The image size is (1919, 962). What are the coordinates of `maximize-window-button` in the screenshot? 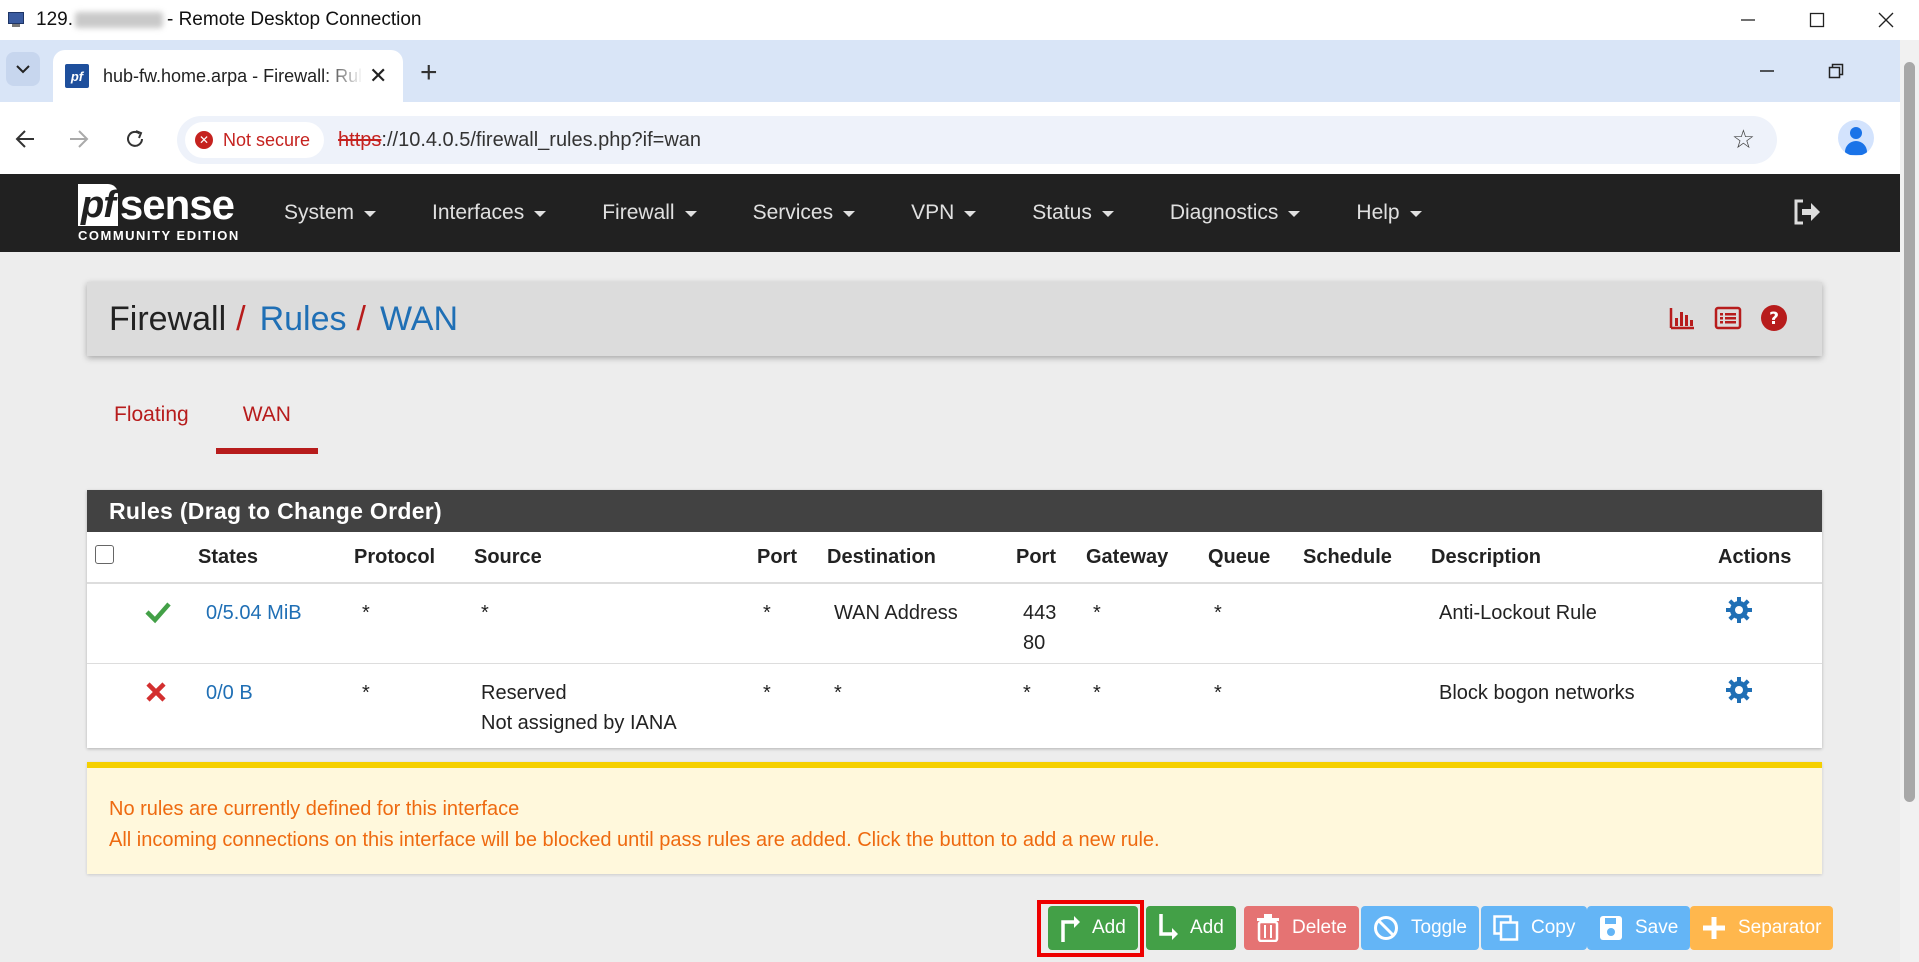 It's located at (1817, 20).